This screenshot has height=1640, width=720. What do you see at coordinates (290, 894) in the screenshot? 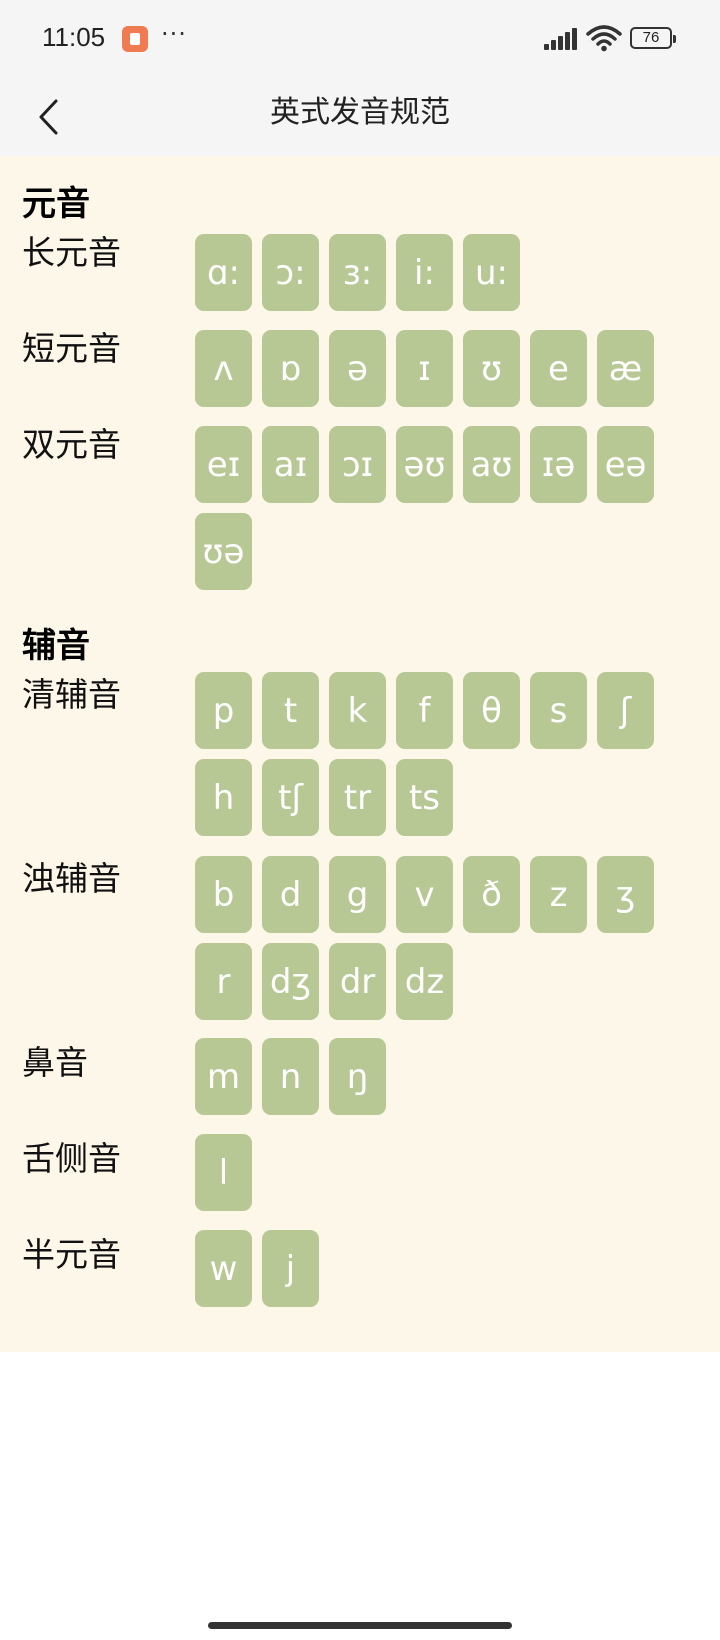
I see `phonetic-symbol-button: d` at bounding box center [290, 894].